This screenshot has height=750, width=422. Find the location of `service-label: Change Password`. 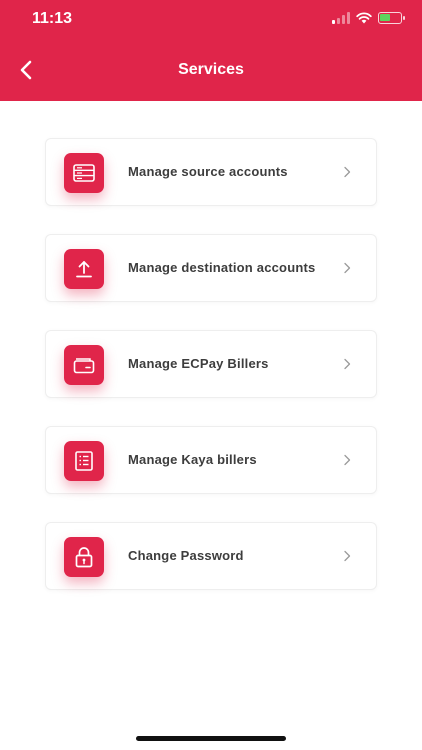

service-label: Change Password is located at coordinates (186, 555).